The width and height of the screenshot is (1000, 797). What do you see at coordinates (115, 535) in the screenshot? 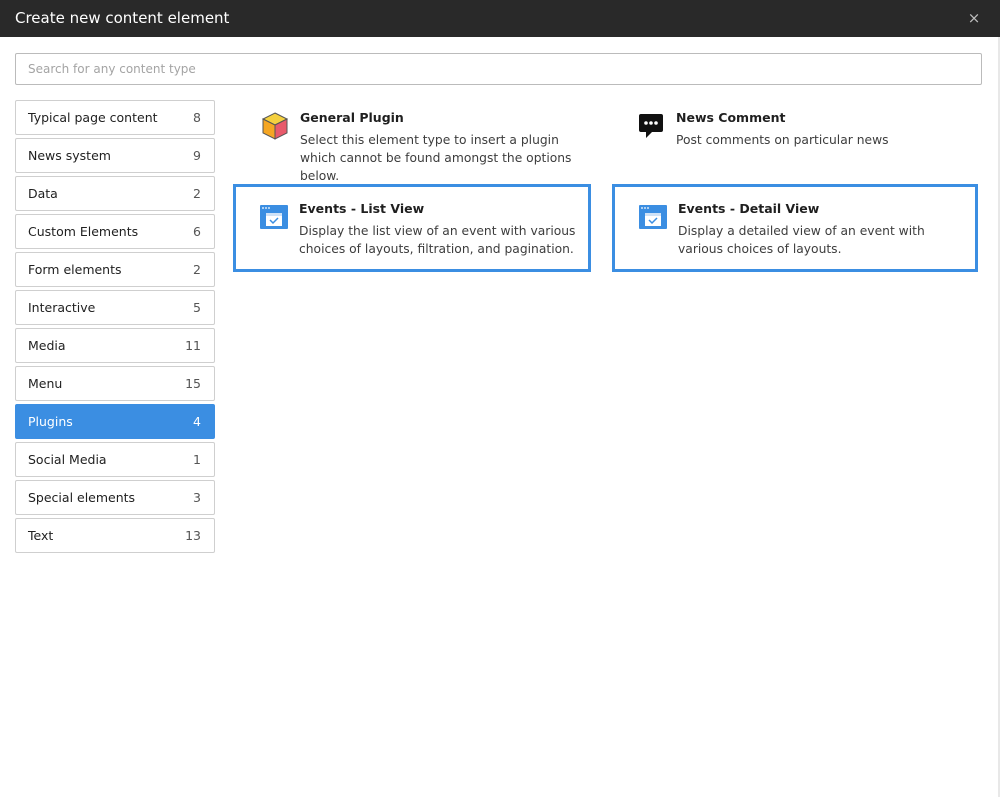
I see `category-item-text: Text 13` at bounding box center [115, 535].